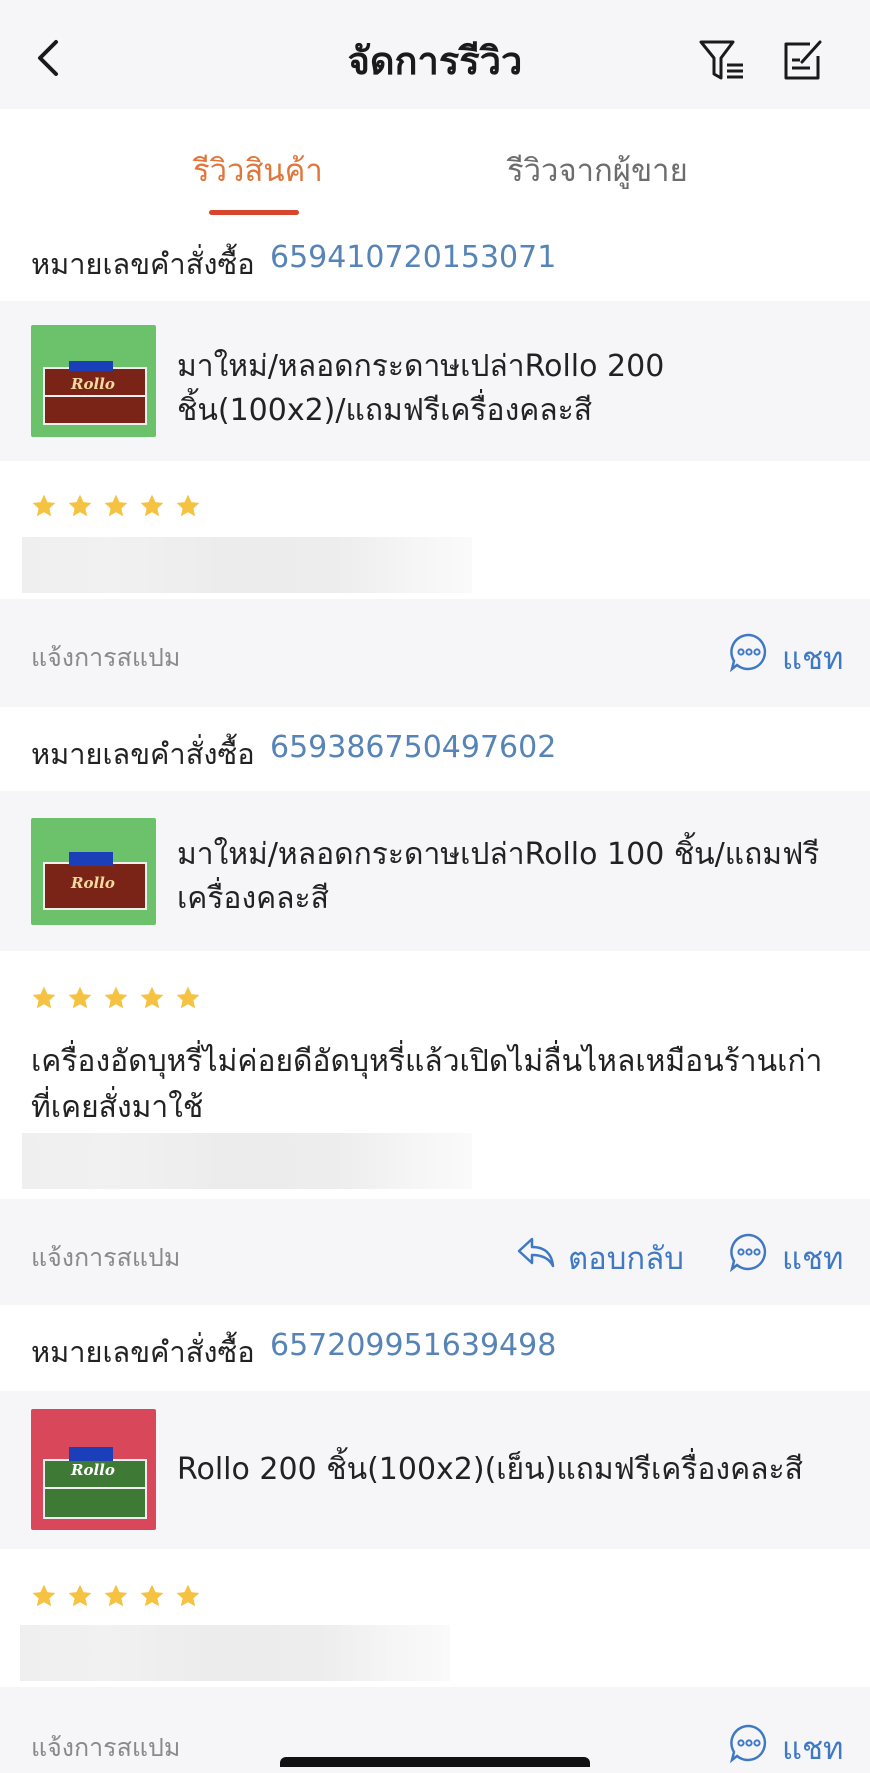 The image size is (870, 1773). What do you see at coordinates (722, 61) in the screenshot?
I see `filter-icon` at bounding box center [722, 61].